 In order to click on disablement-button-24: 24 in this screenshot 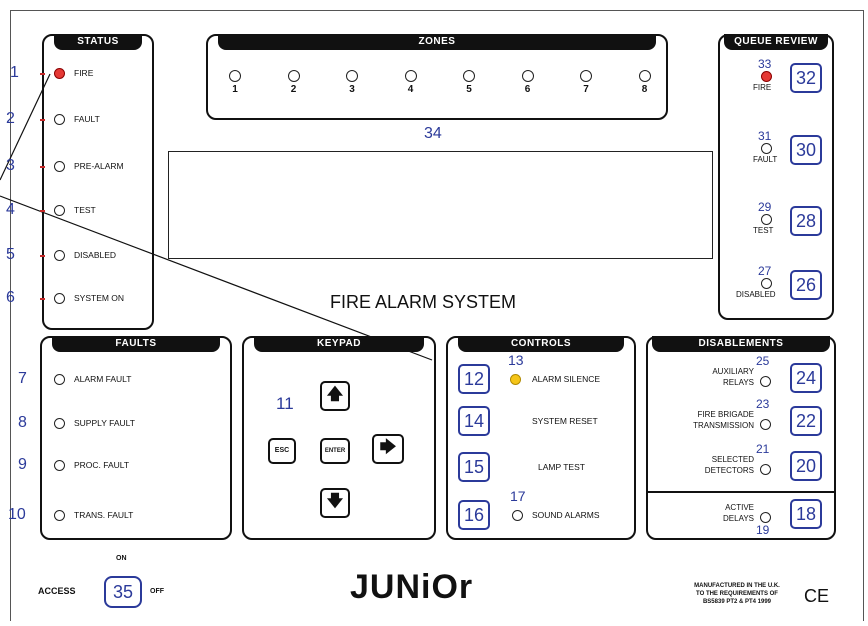, I will do `click(806, 378)`.